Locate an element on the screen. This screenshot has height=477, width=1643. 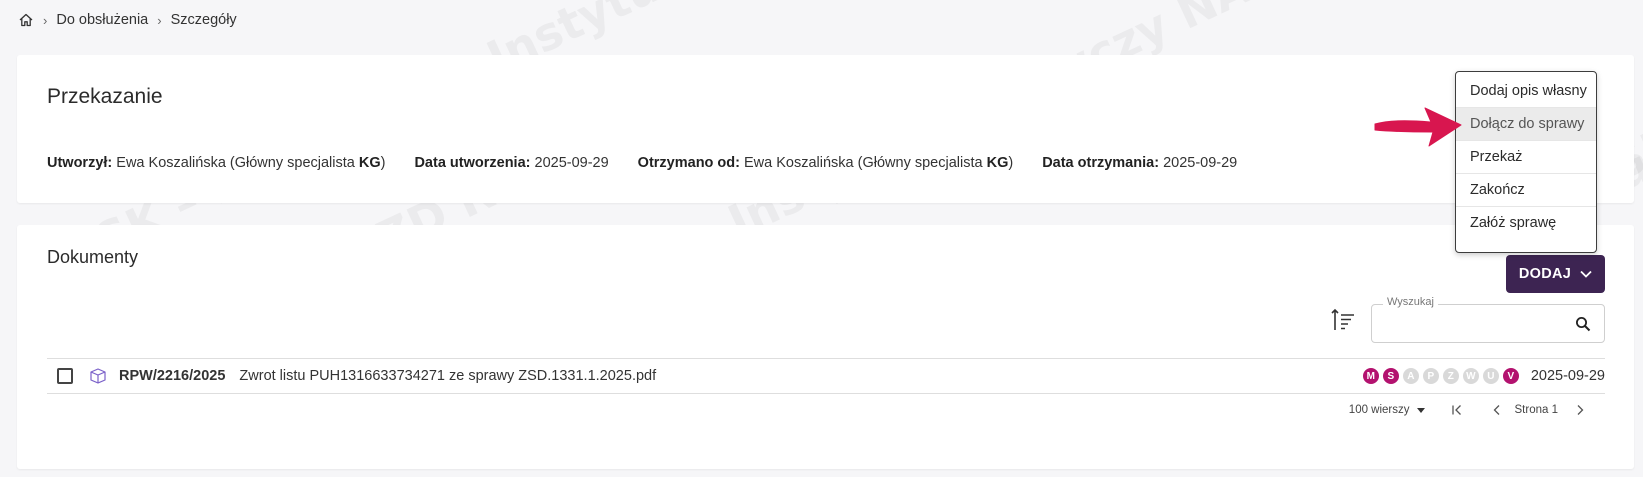
rows-per-page-select: 100 wierszy is located at coordinates (1387, 410).